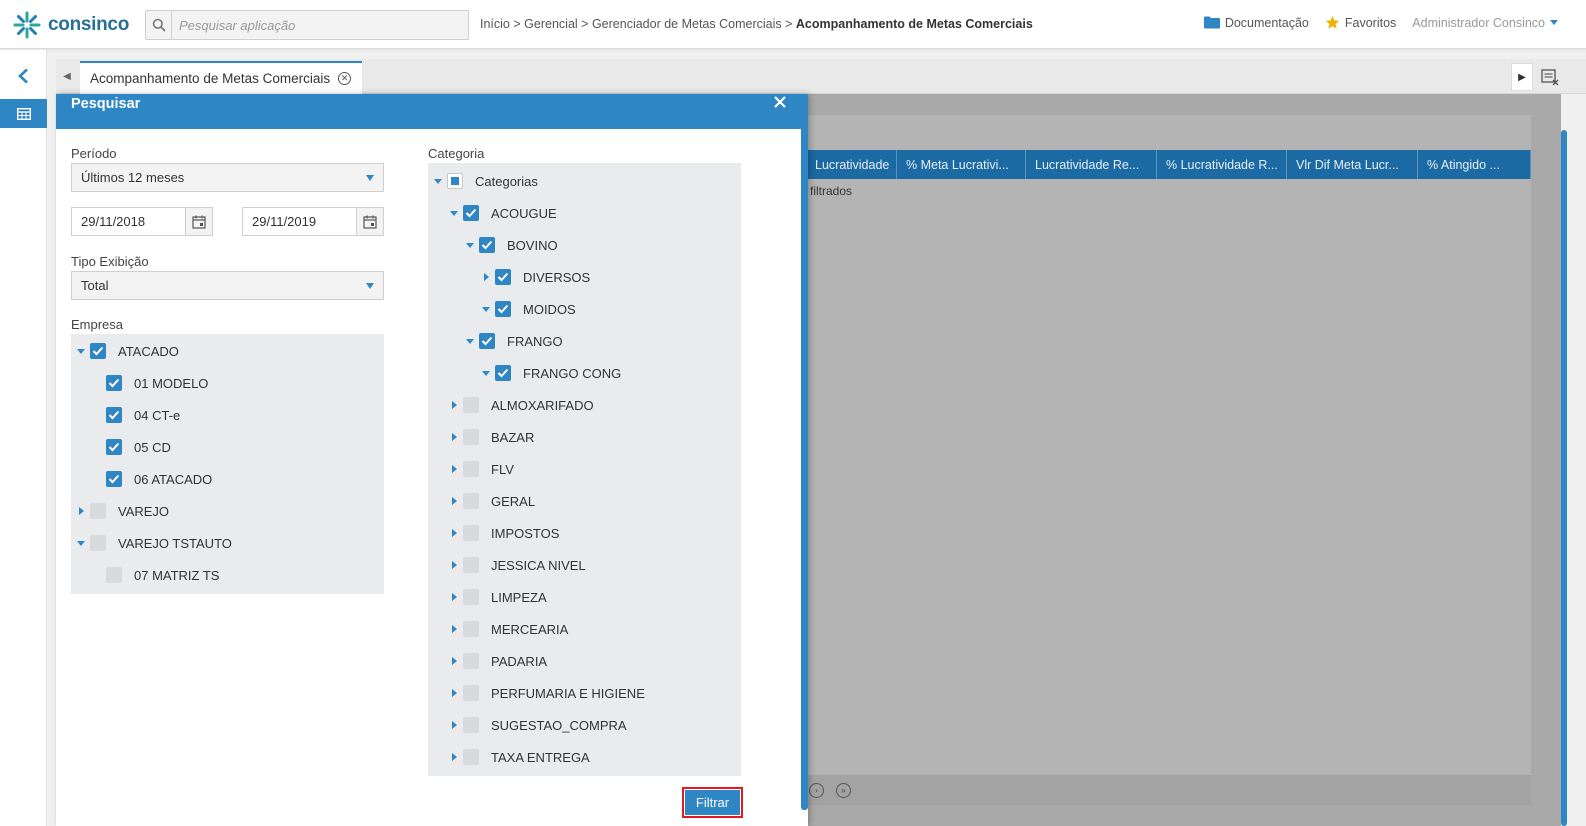 Image resolution: width=1586 pixels, height=826 pixels. I want to click on chevron-left-icon, so click(23, 76).